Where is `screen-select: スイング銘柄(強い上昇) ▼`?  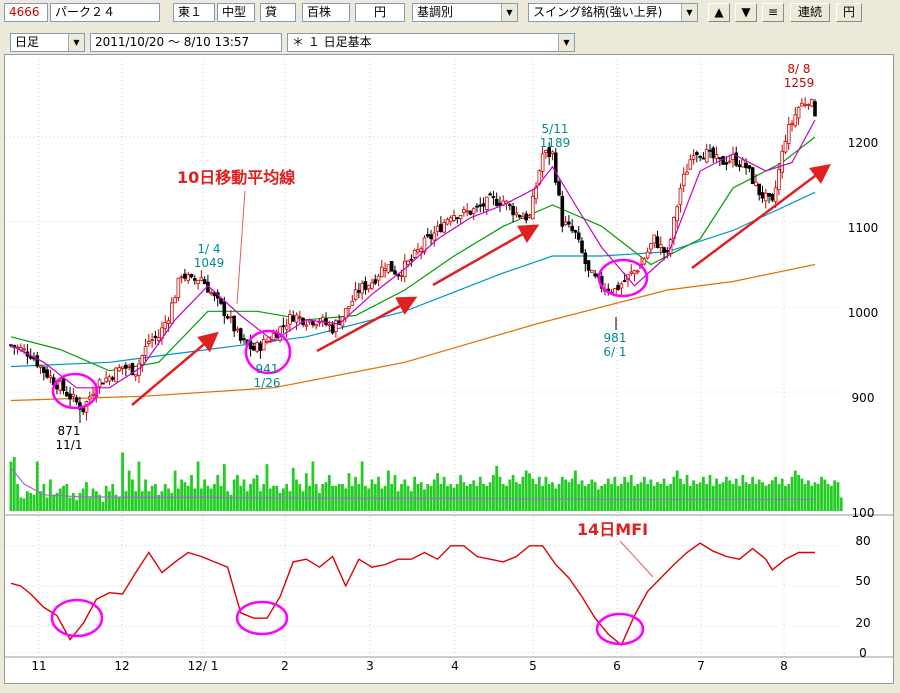 screen-select: スイング銘柄(強い上昇) ▼ is located at coordinates (613, 12).